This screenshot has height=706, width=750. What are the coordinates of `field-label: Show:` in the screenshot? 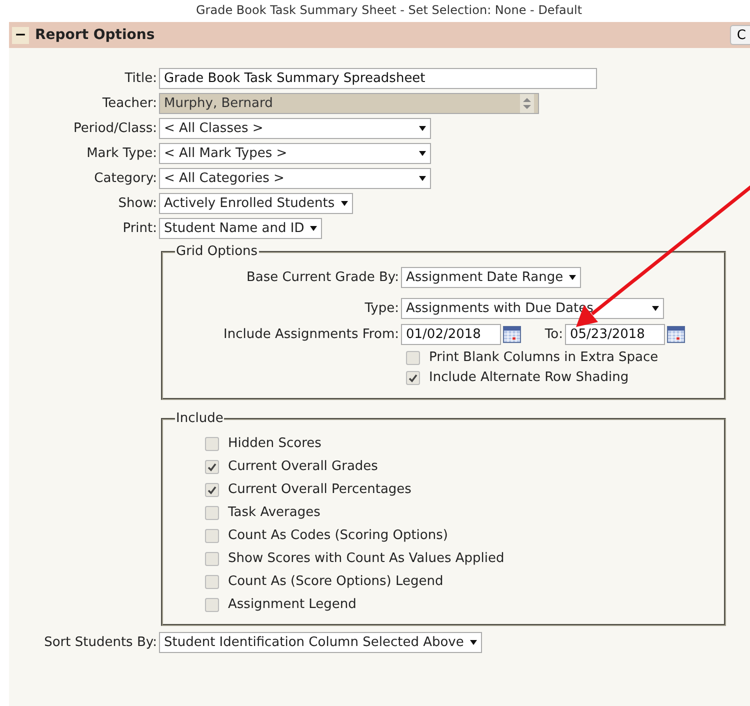 It's located at (137, 203).